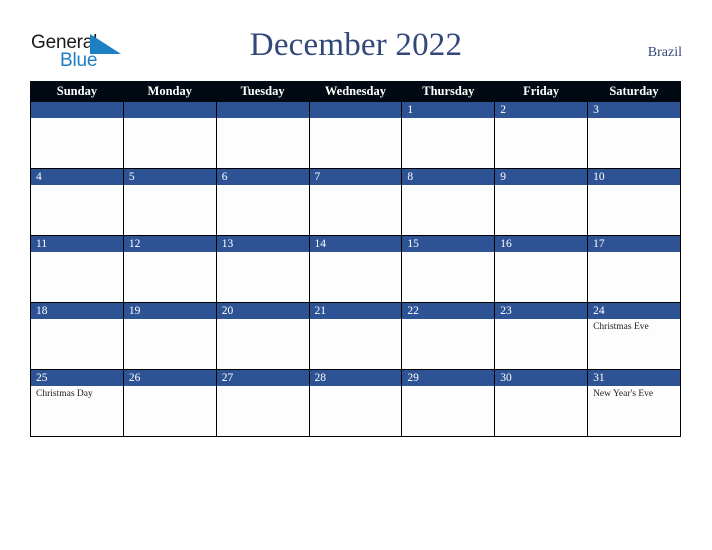 This screenshot has height=550, width=712. What do you see at coordinates (541, 202) in the screenshot?
I see `calendar-day-cell: 9` at bounding box center [541, 202].